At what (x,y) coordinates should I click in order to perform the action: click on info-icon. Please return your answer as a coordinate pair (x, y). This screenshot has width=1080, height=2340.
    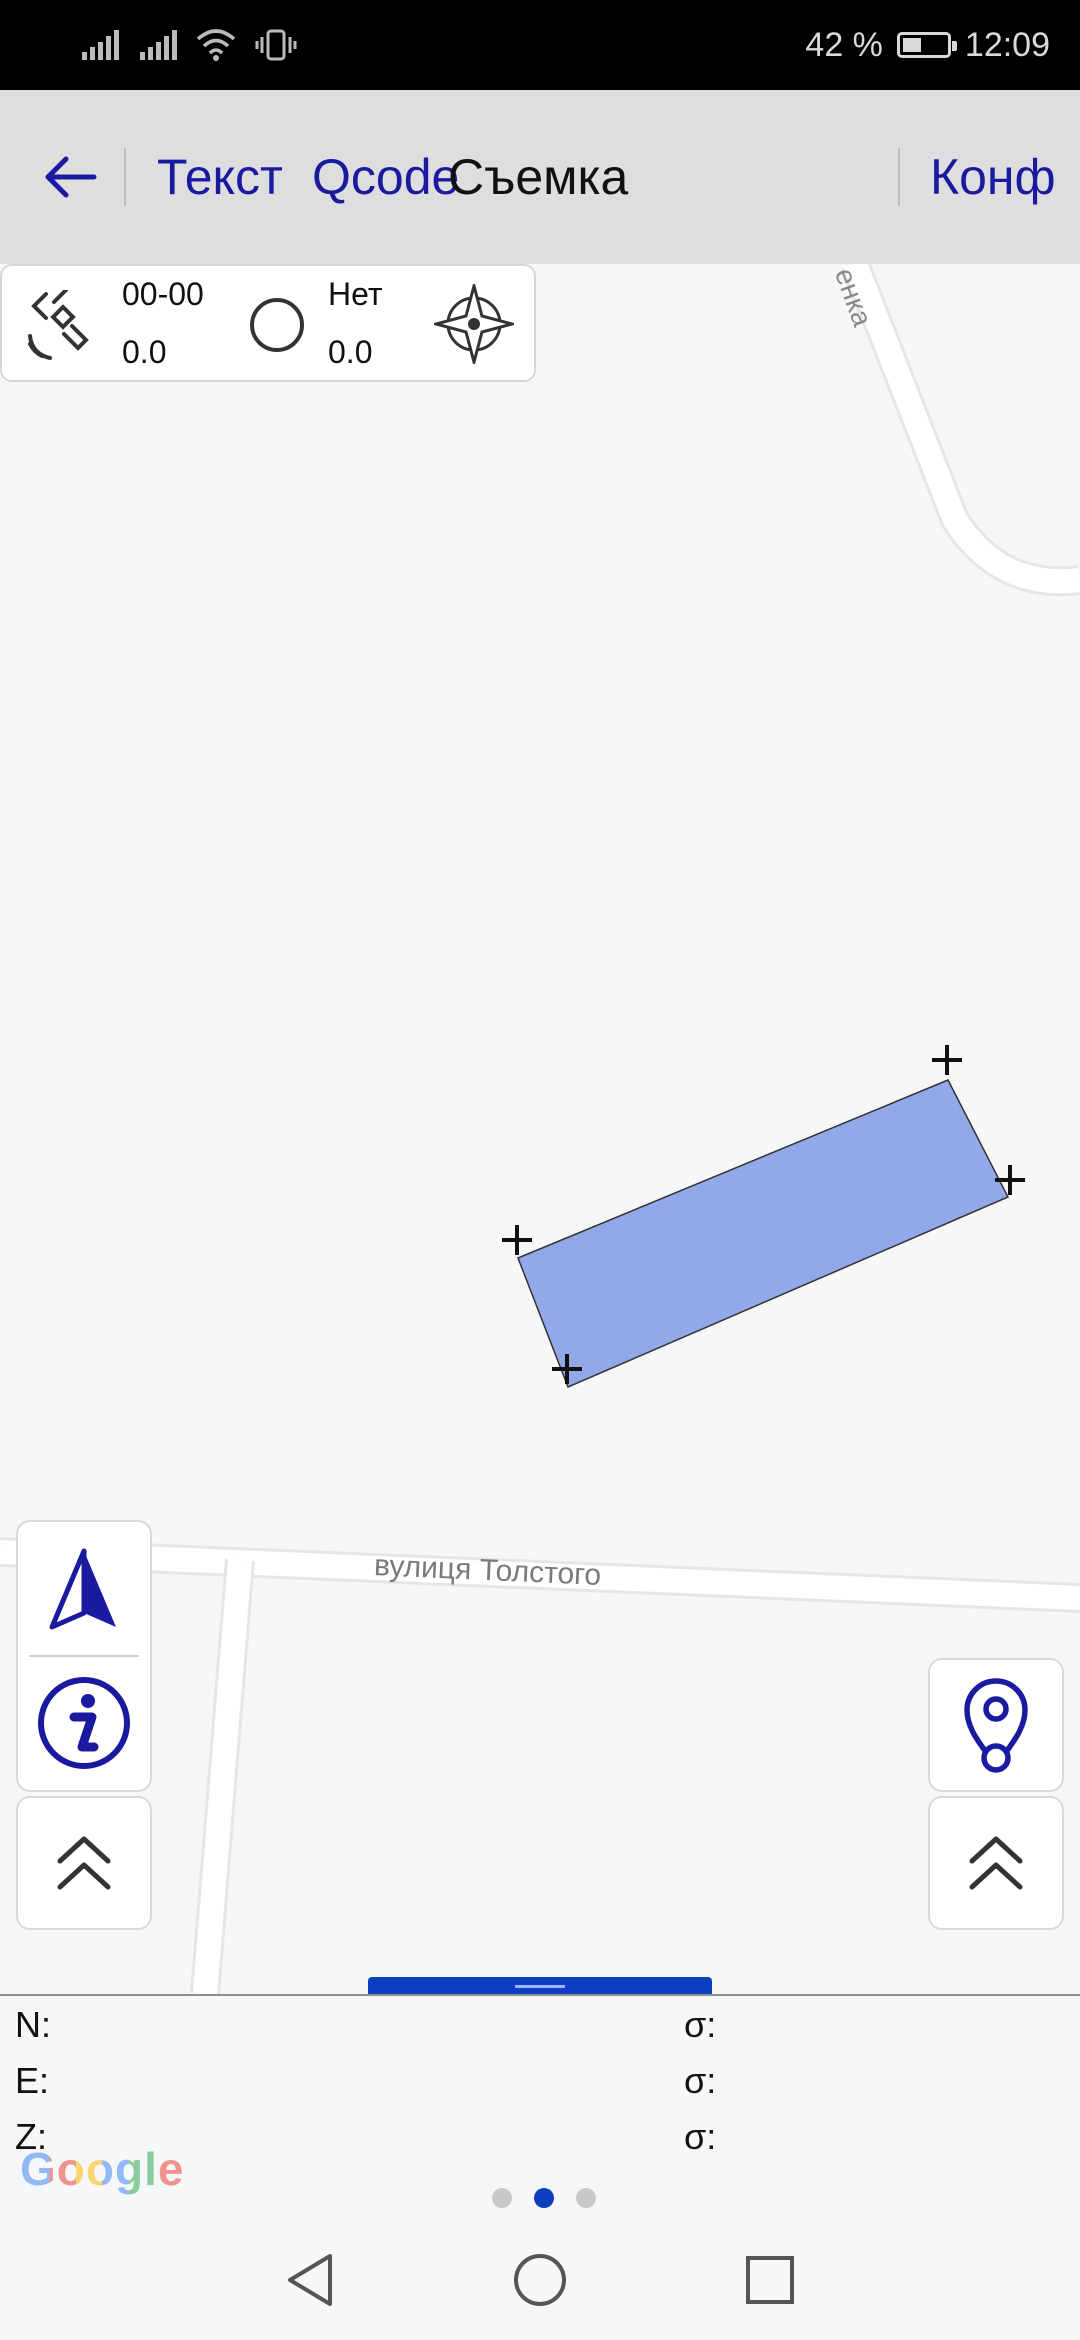
    Looking at the image, I should click on (84, 1723).